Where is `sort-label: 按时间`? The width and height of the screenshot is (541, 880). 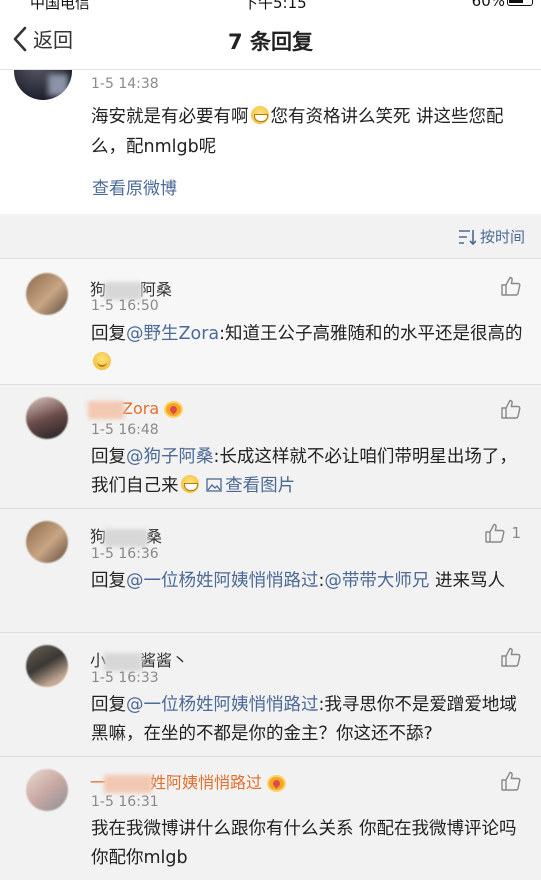
sort-label: 按时间 is located at coordinates (502, 237).